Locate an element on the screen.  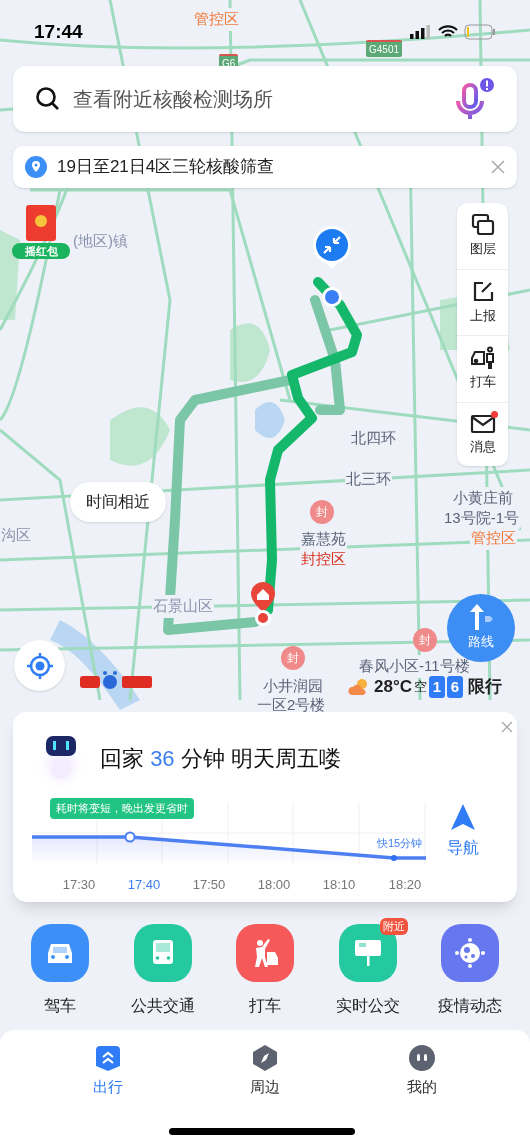
map-tool-button: 消息 is located at coordinates (482, 433).